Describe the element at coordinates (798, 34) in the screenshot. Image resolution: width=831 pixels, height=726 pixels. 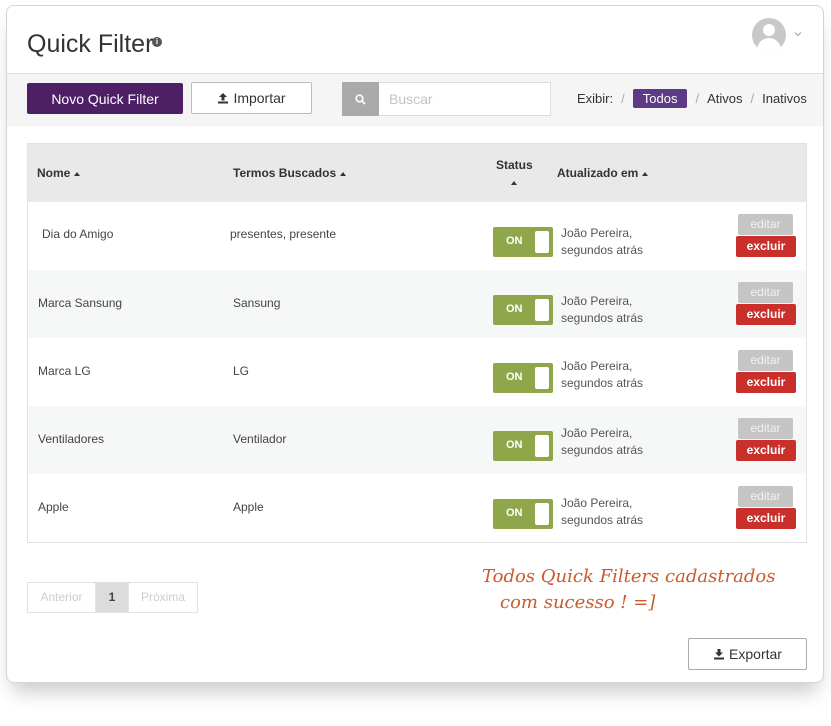
I see `chevron-down-icon` at that location.